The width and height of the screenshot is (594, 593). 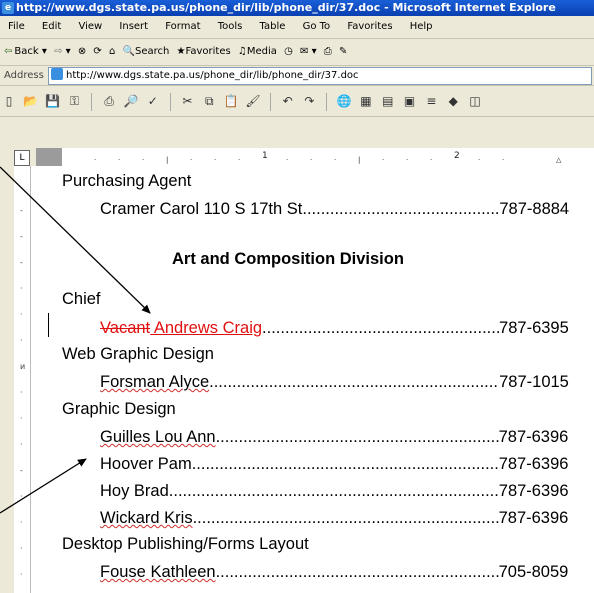 What do you see at coordinates (57, 74) in the screenshot?
I see `page-icon` at bounding box center [57, 74].